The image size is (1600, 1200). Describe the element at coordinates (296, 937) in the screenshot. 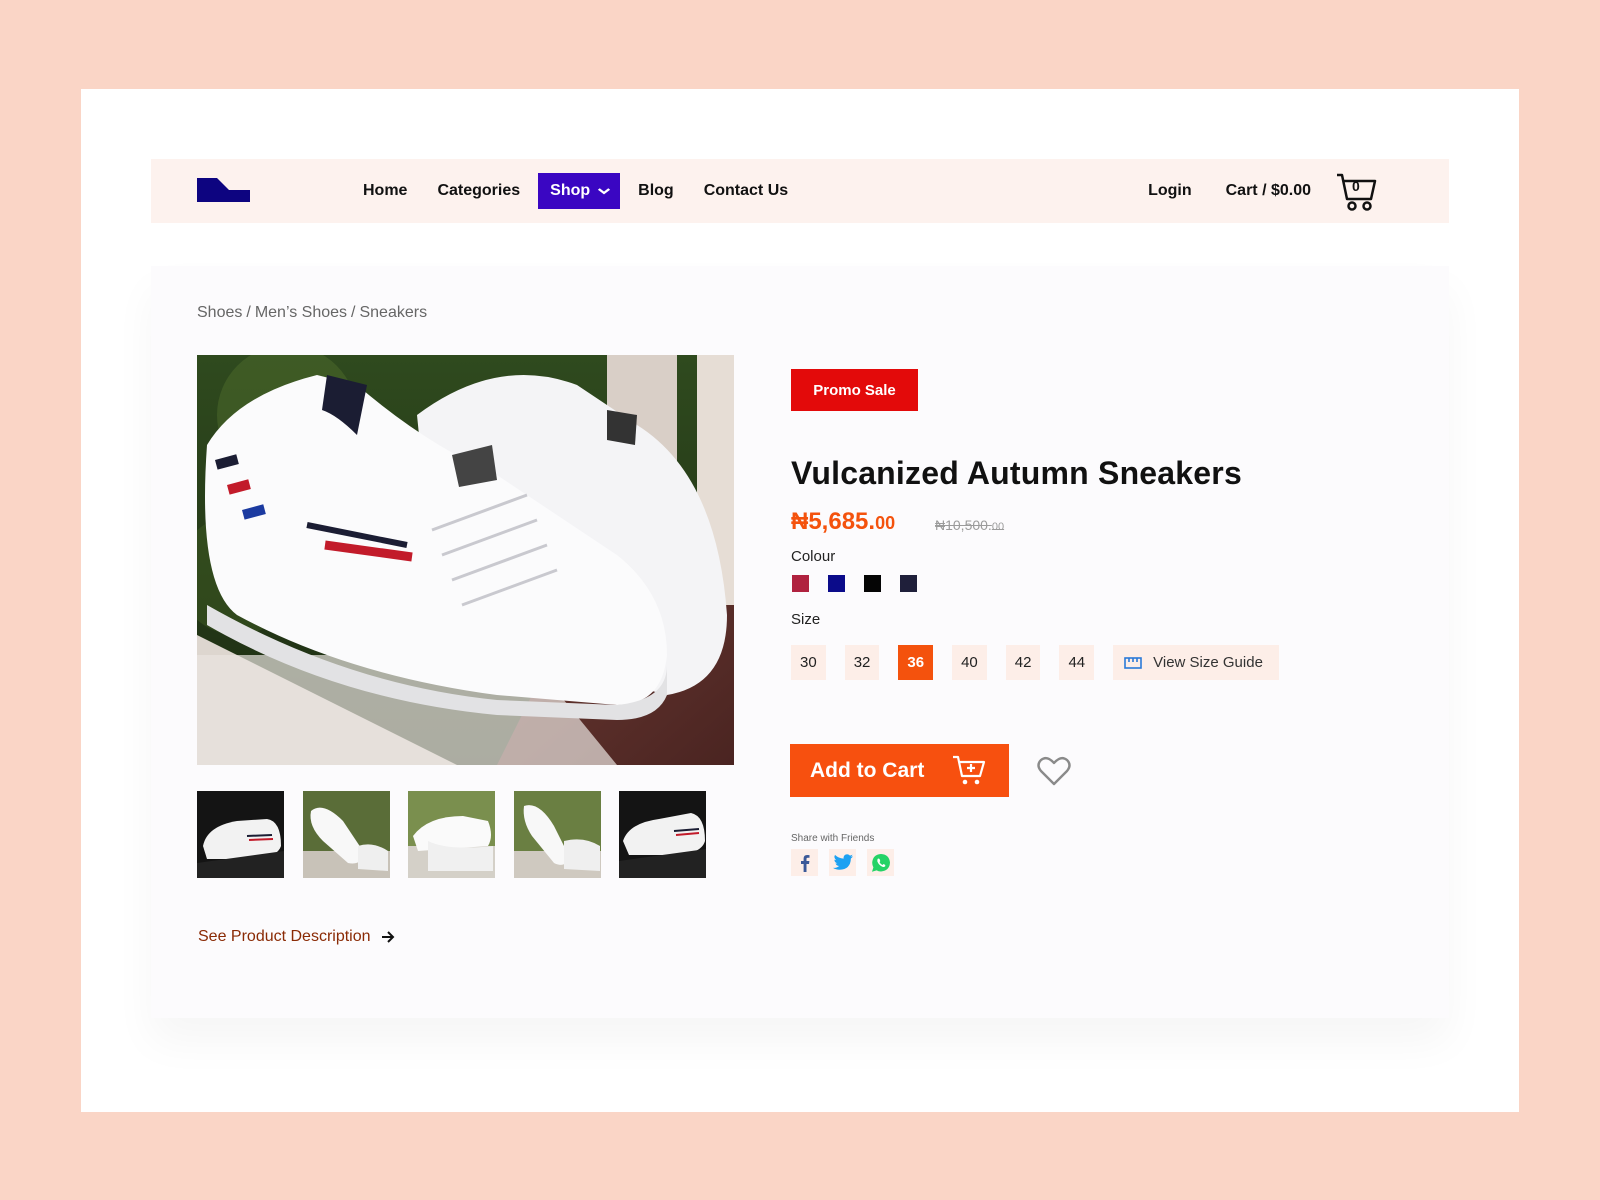

I see `see-product-description-link: See Product Description` at that location.